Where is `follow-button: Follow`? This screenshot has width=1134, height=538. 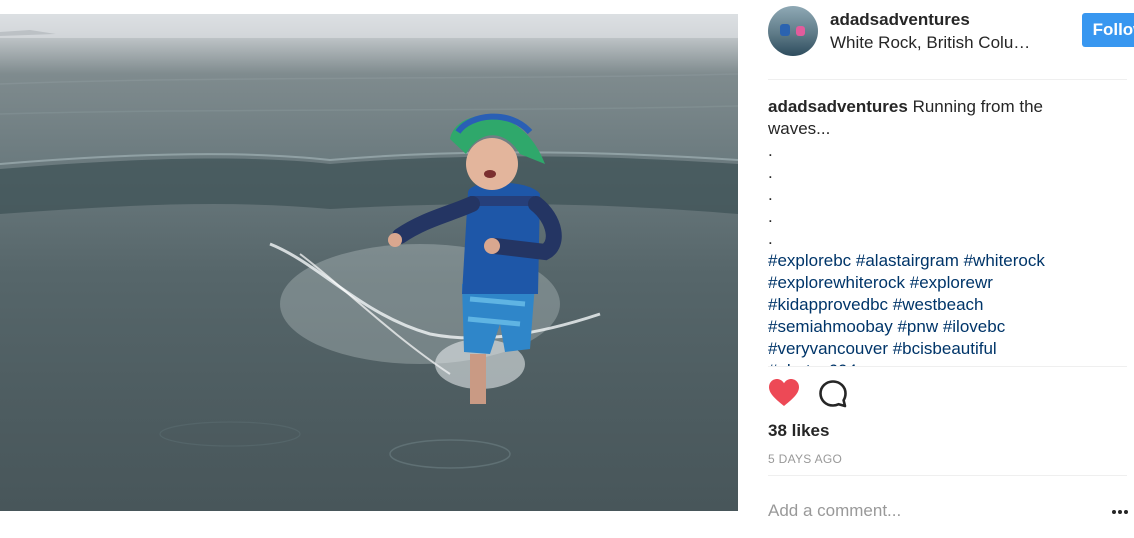 follow-button: Follow is located at coordinates (1108, 30).